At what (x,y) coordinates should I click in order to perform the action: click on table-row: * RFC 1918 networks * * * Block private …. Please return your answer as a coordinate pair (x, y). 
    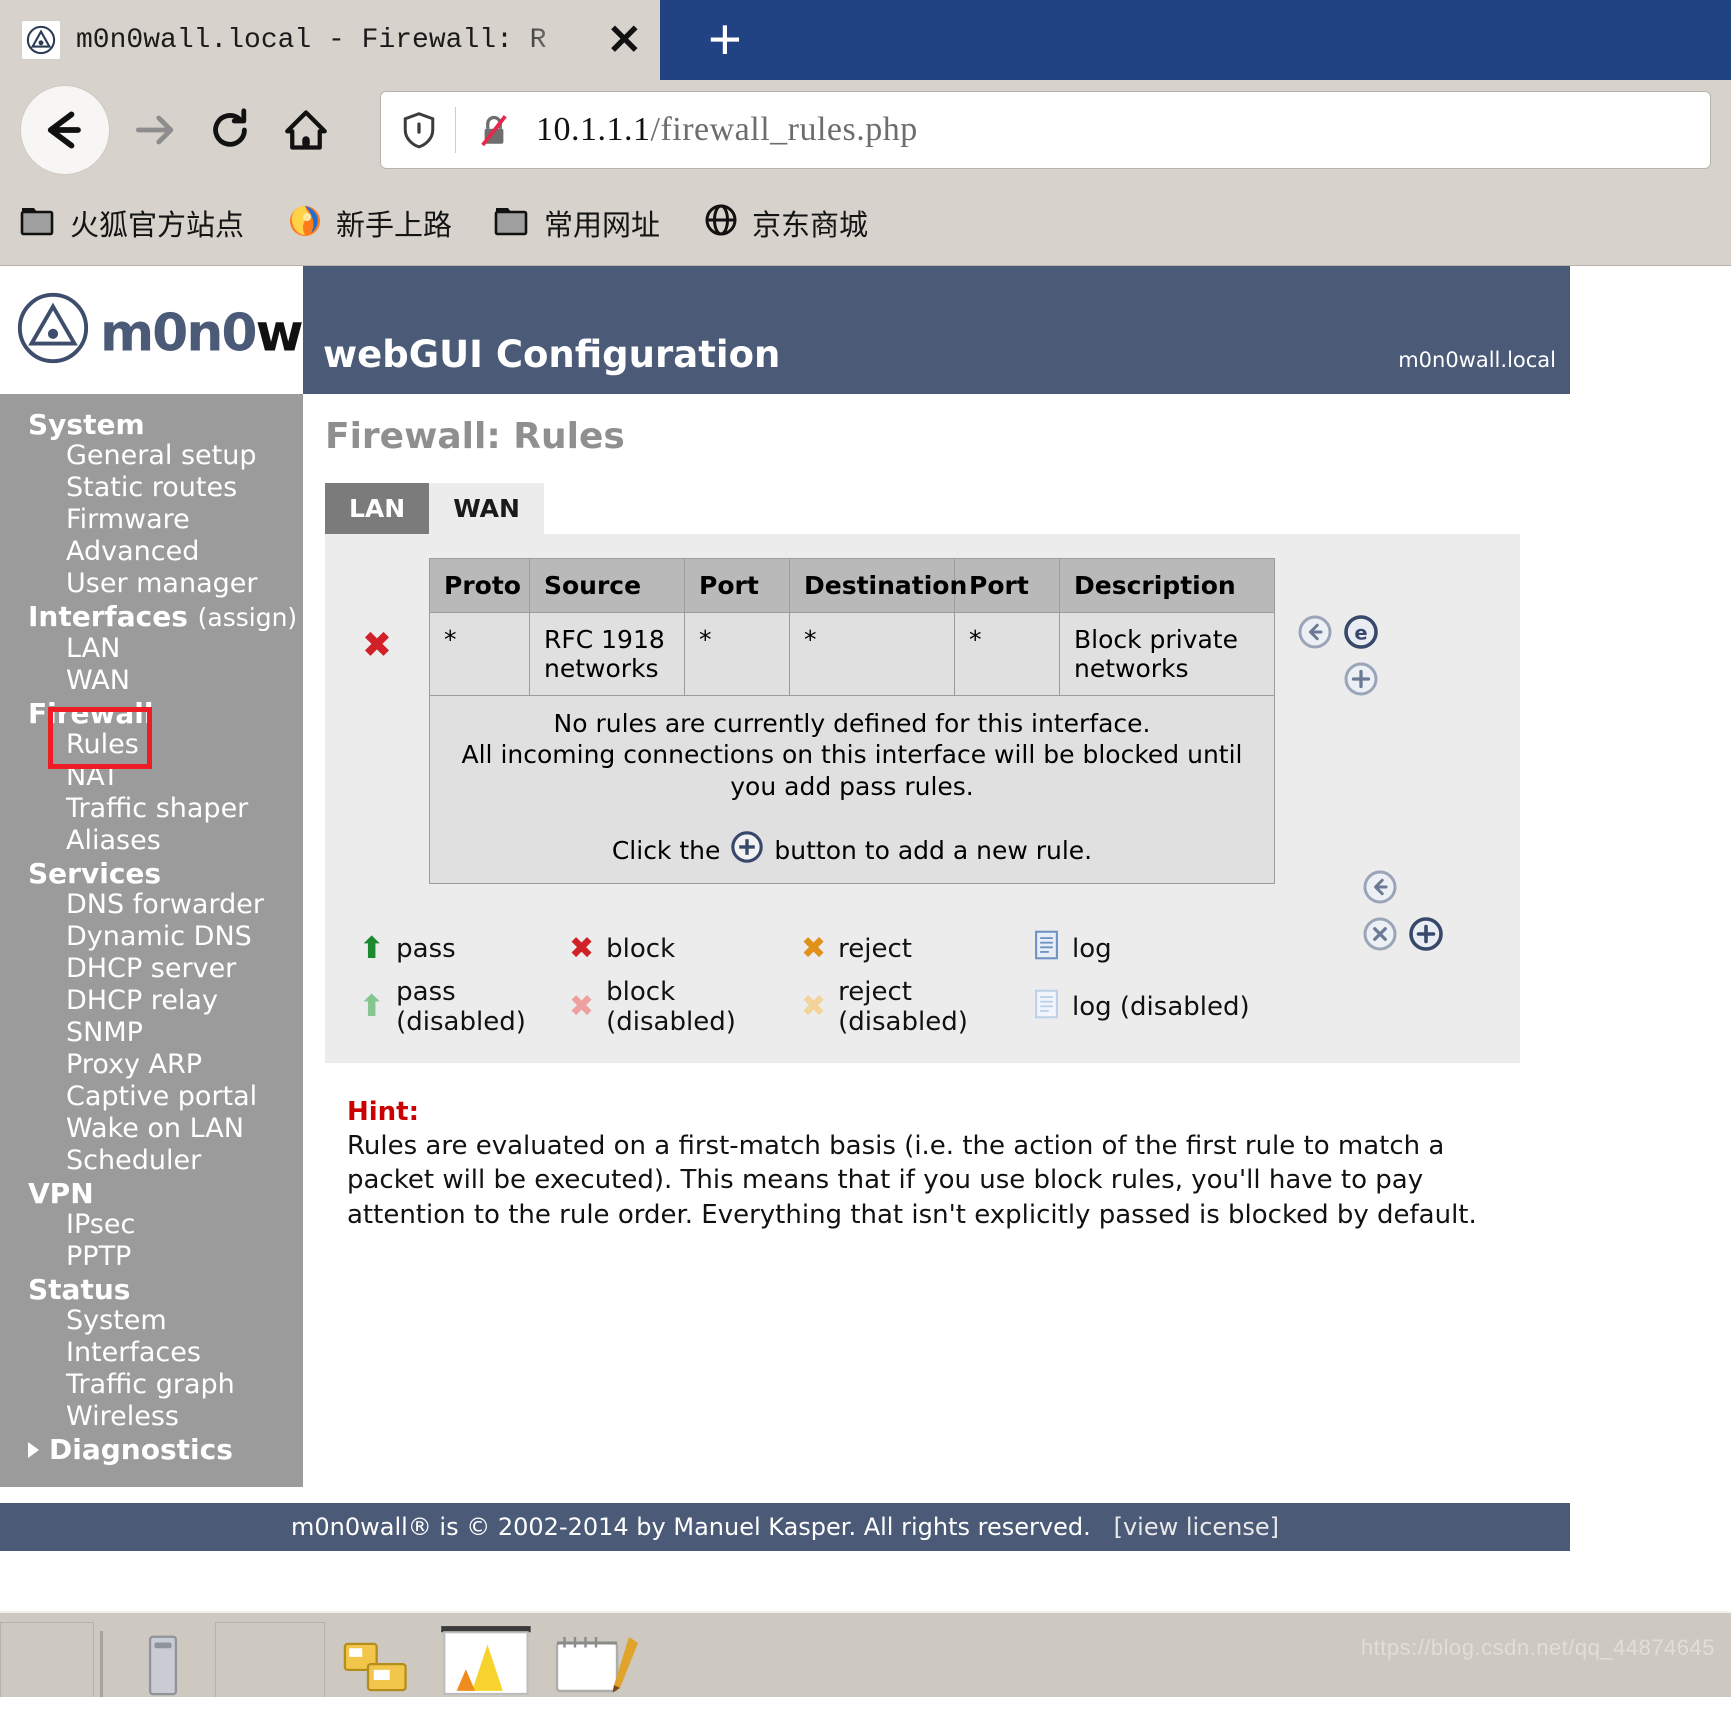
    Looking at the image, I should click on (852, 654).